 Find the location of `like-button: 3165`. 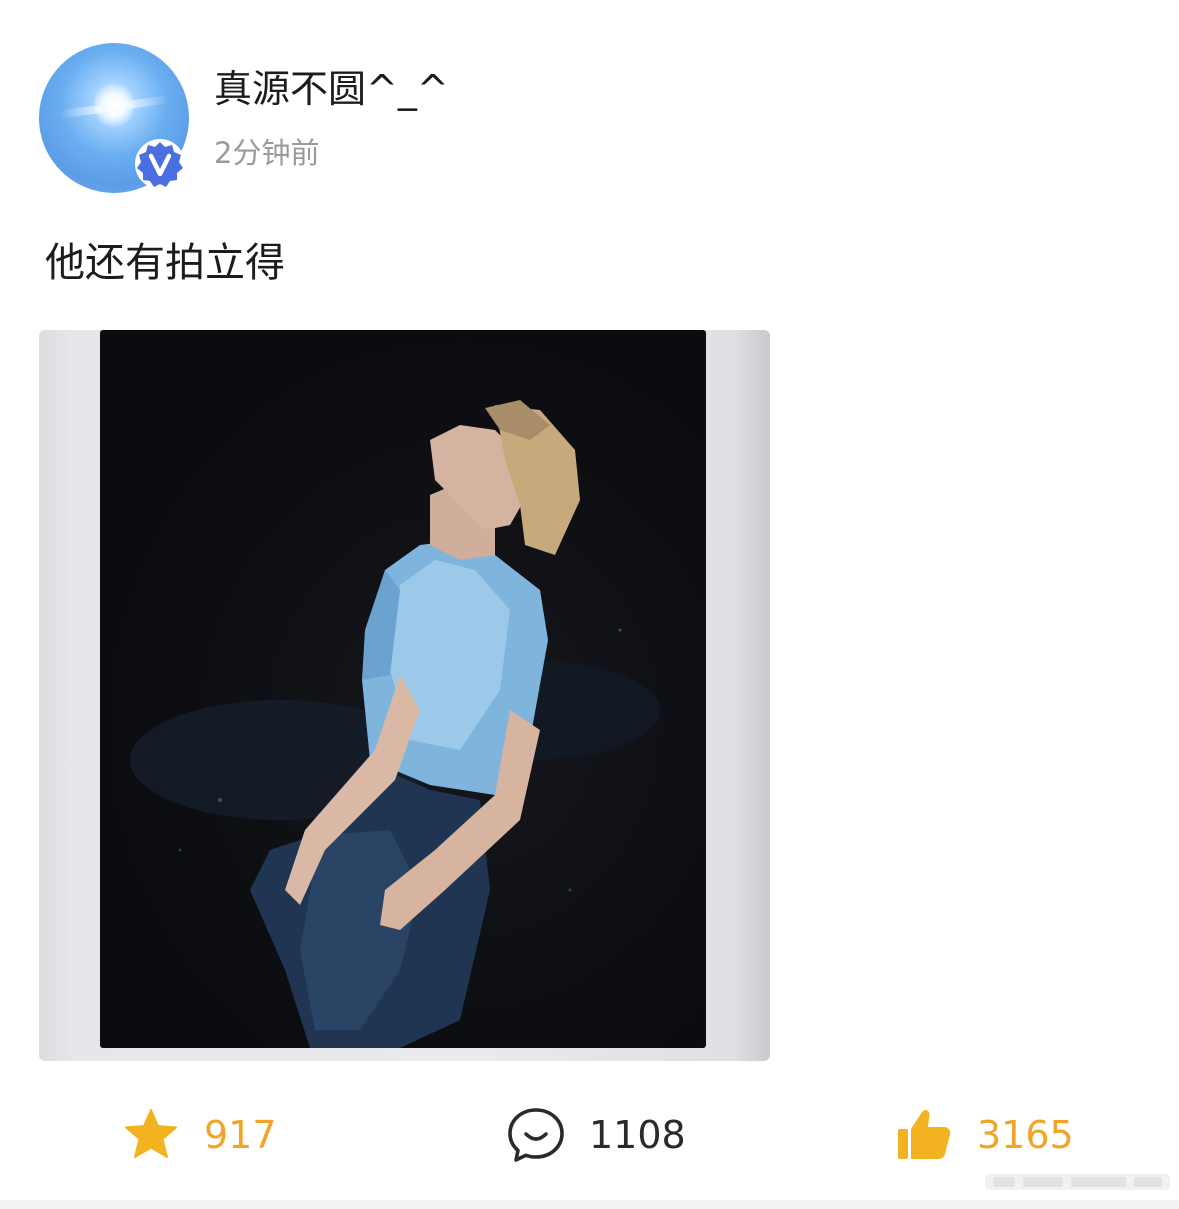

like-button: 3165 is located at coordinates (984, 1135).